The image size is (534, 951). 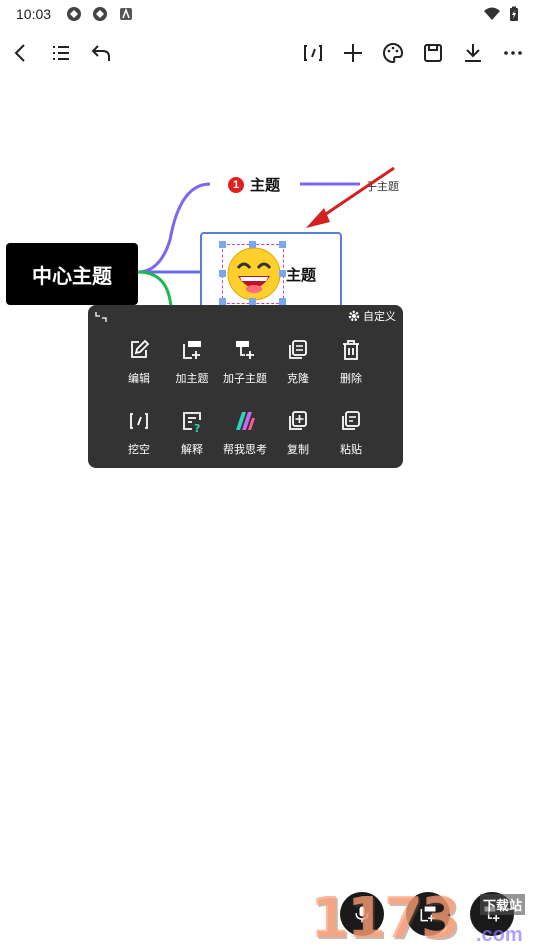 I want to click on menu-cloze: 挖空, so click(x=139, y=438).